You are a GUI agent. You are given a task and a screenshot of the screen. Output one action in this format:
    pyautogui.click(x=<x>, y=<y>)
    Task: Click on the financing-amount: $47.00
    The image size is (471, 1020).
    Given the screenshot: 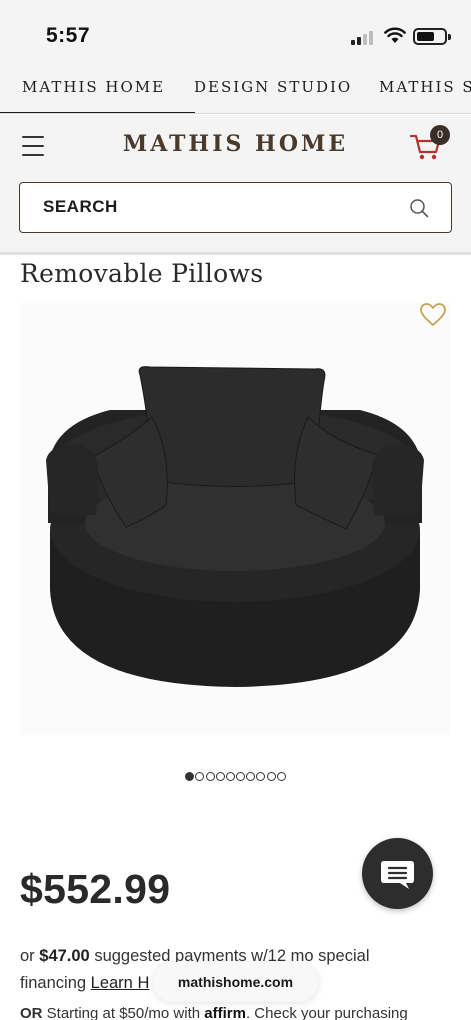 What is the action you would take?
    pyautogui.click(x=64, y=956)
    